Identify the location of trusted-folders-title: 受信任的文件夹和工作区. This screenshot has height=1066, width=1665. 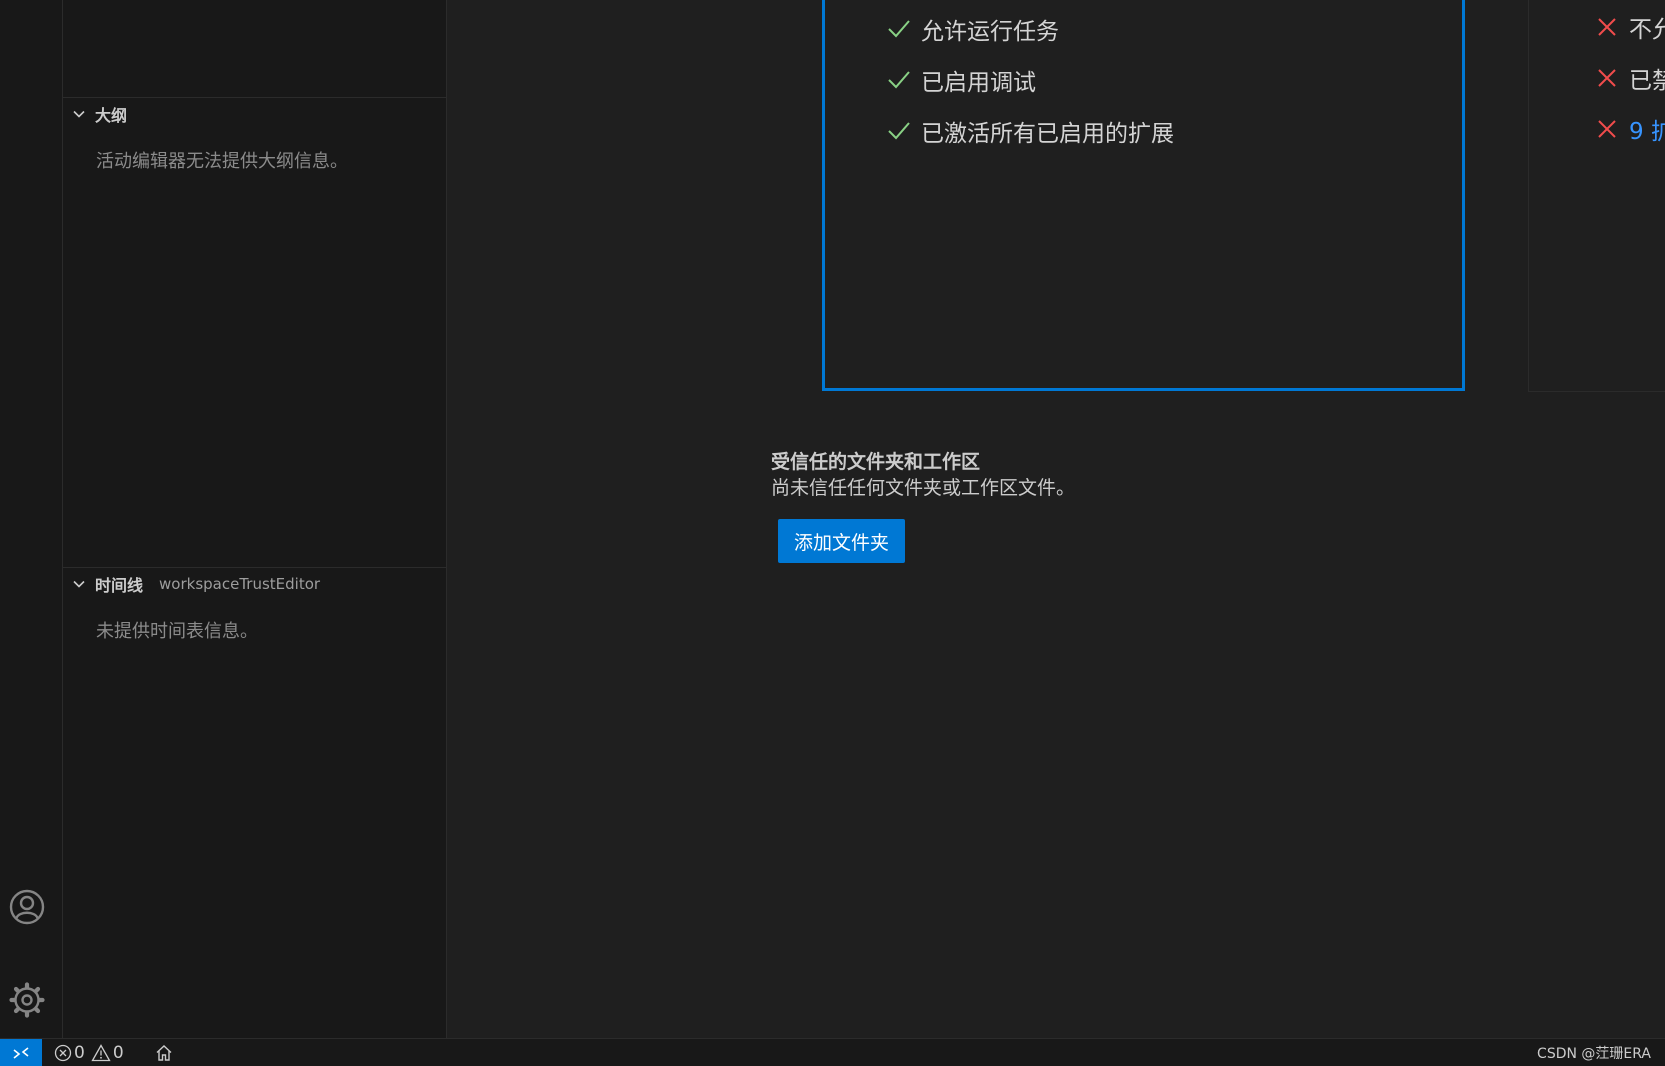
(876, 462).